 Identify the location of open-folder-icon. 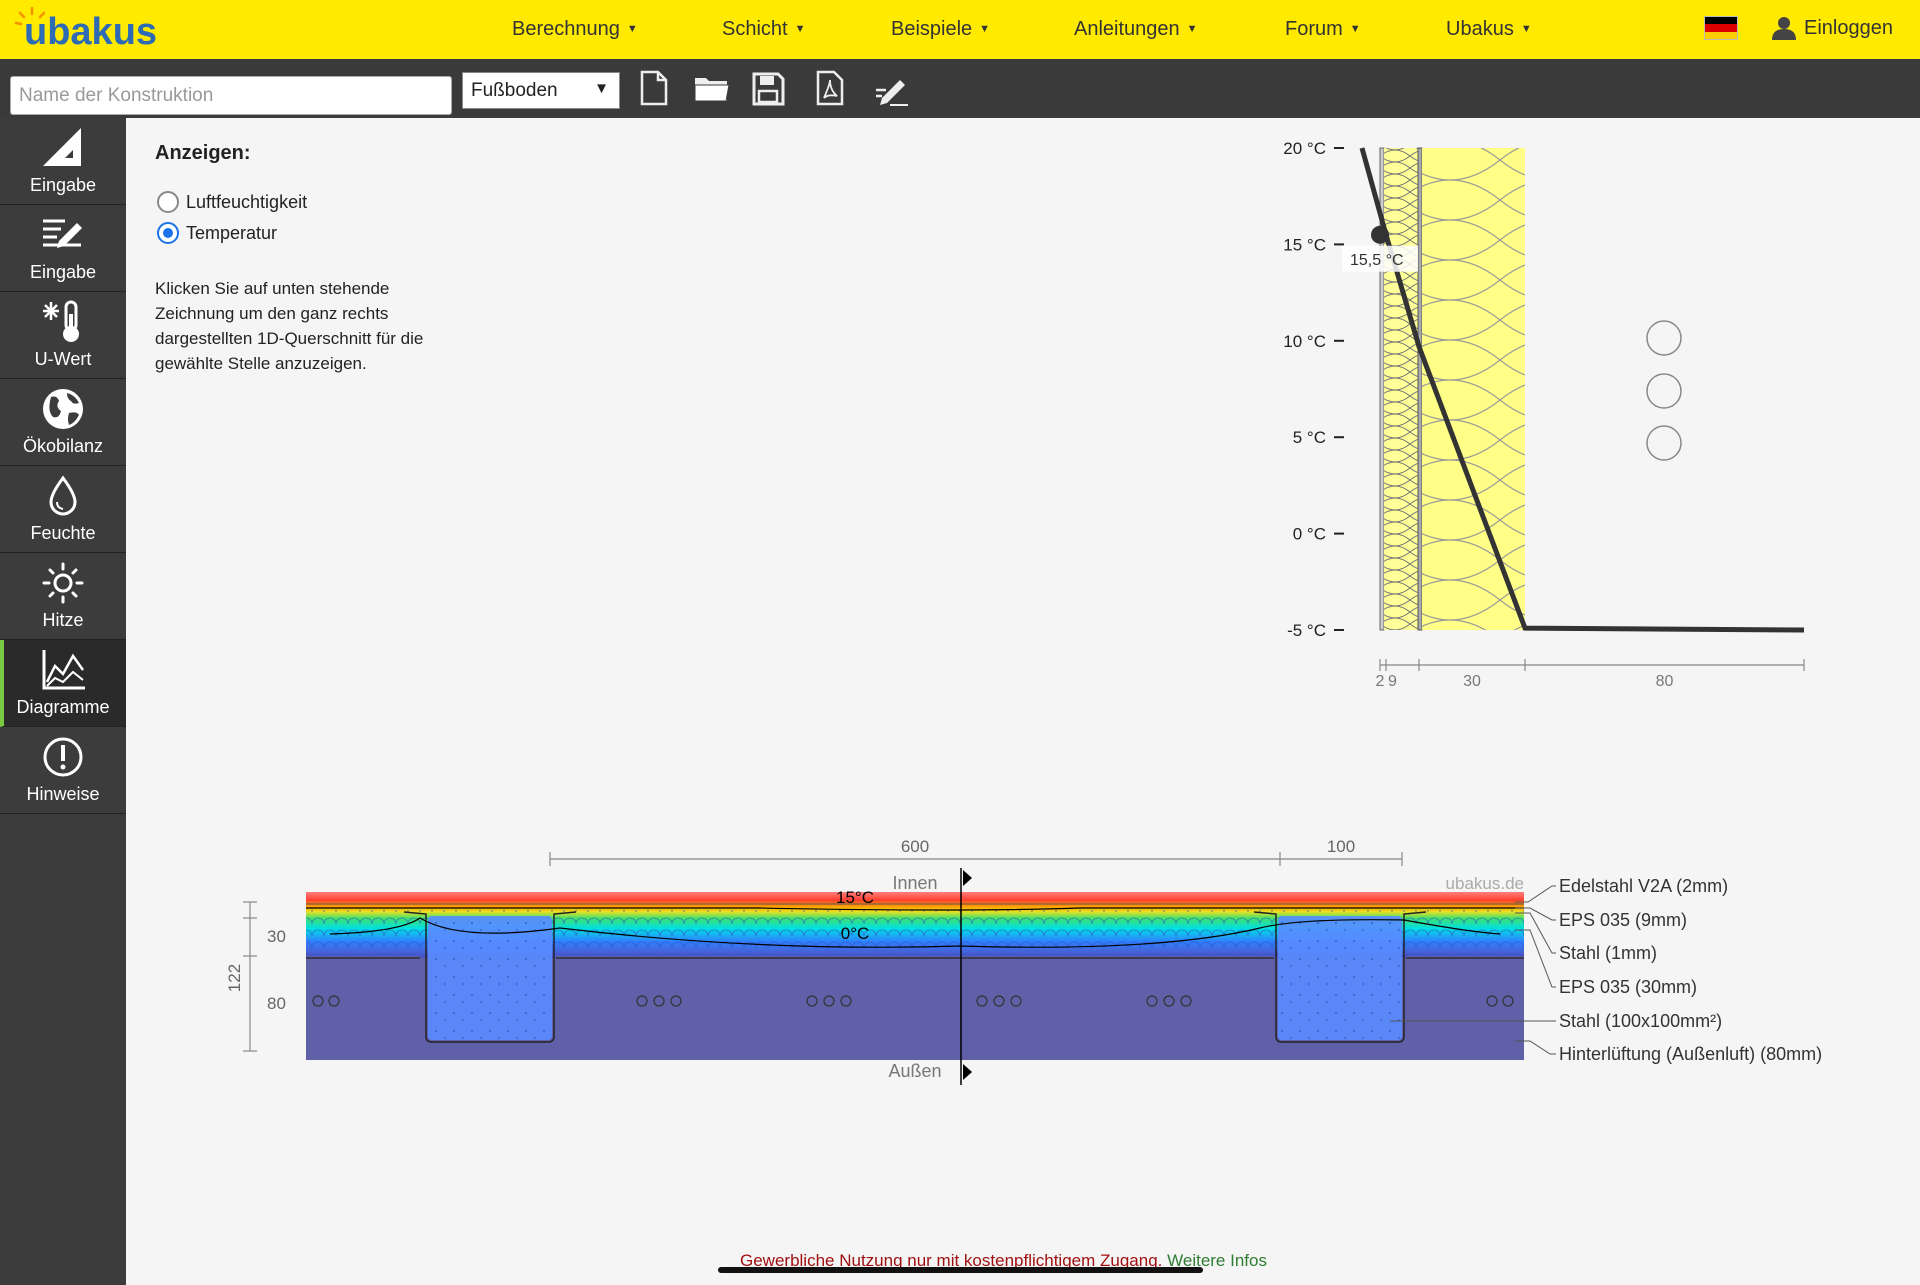
(712, 89).